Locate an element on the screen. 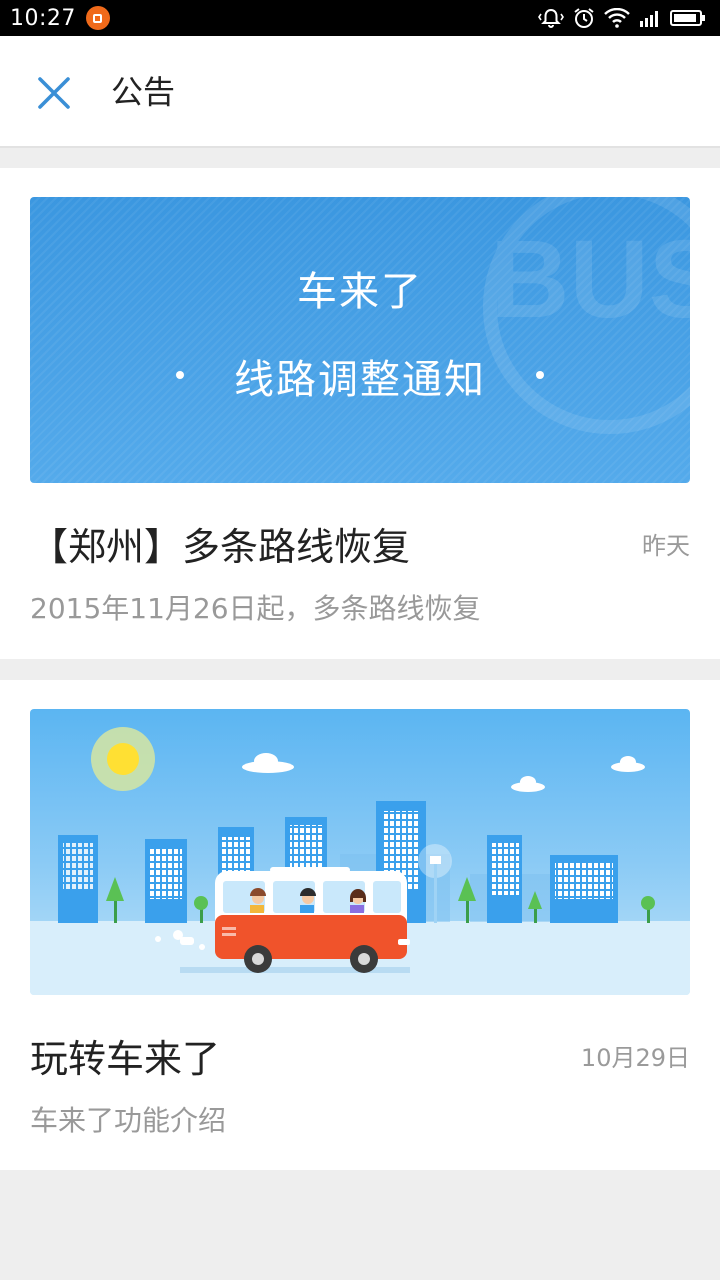 This screenshot has width=720, height=1280. wifi-icon is located at coordinates (617, 18).